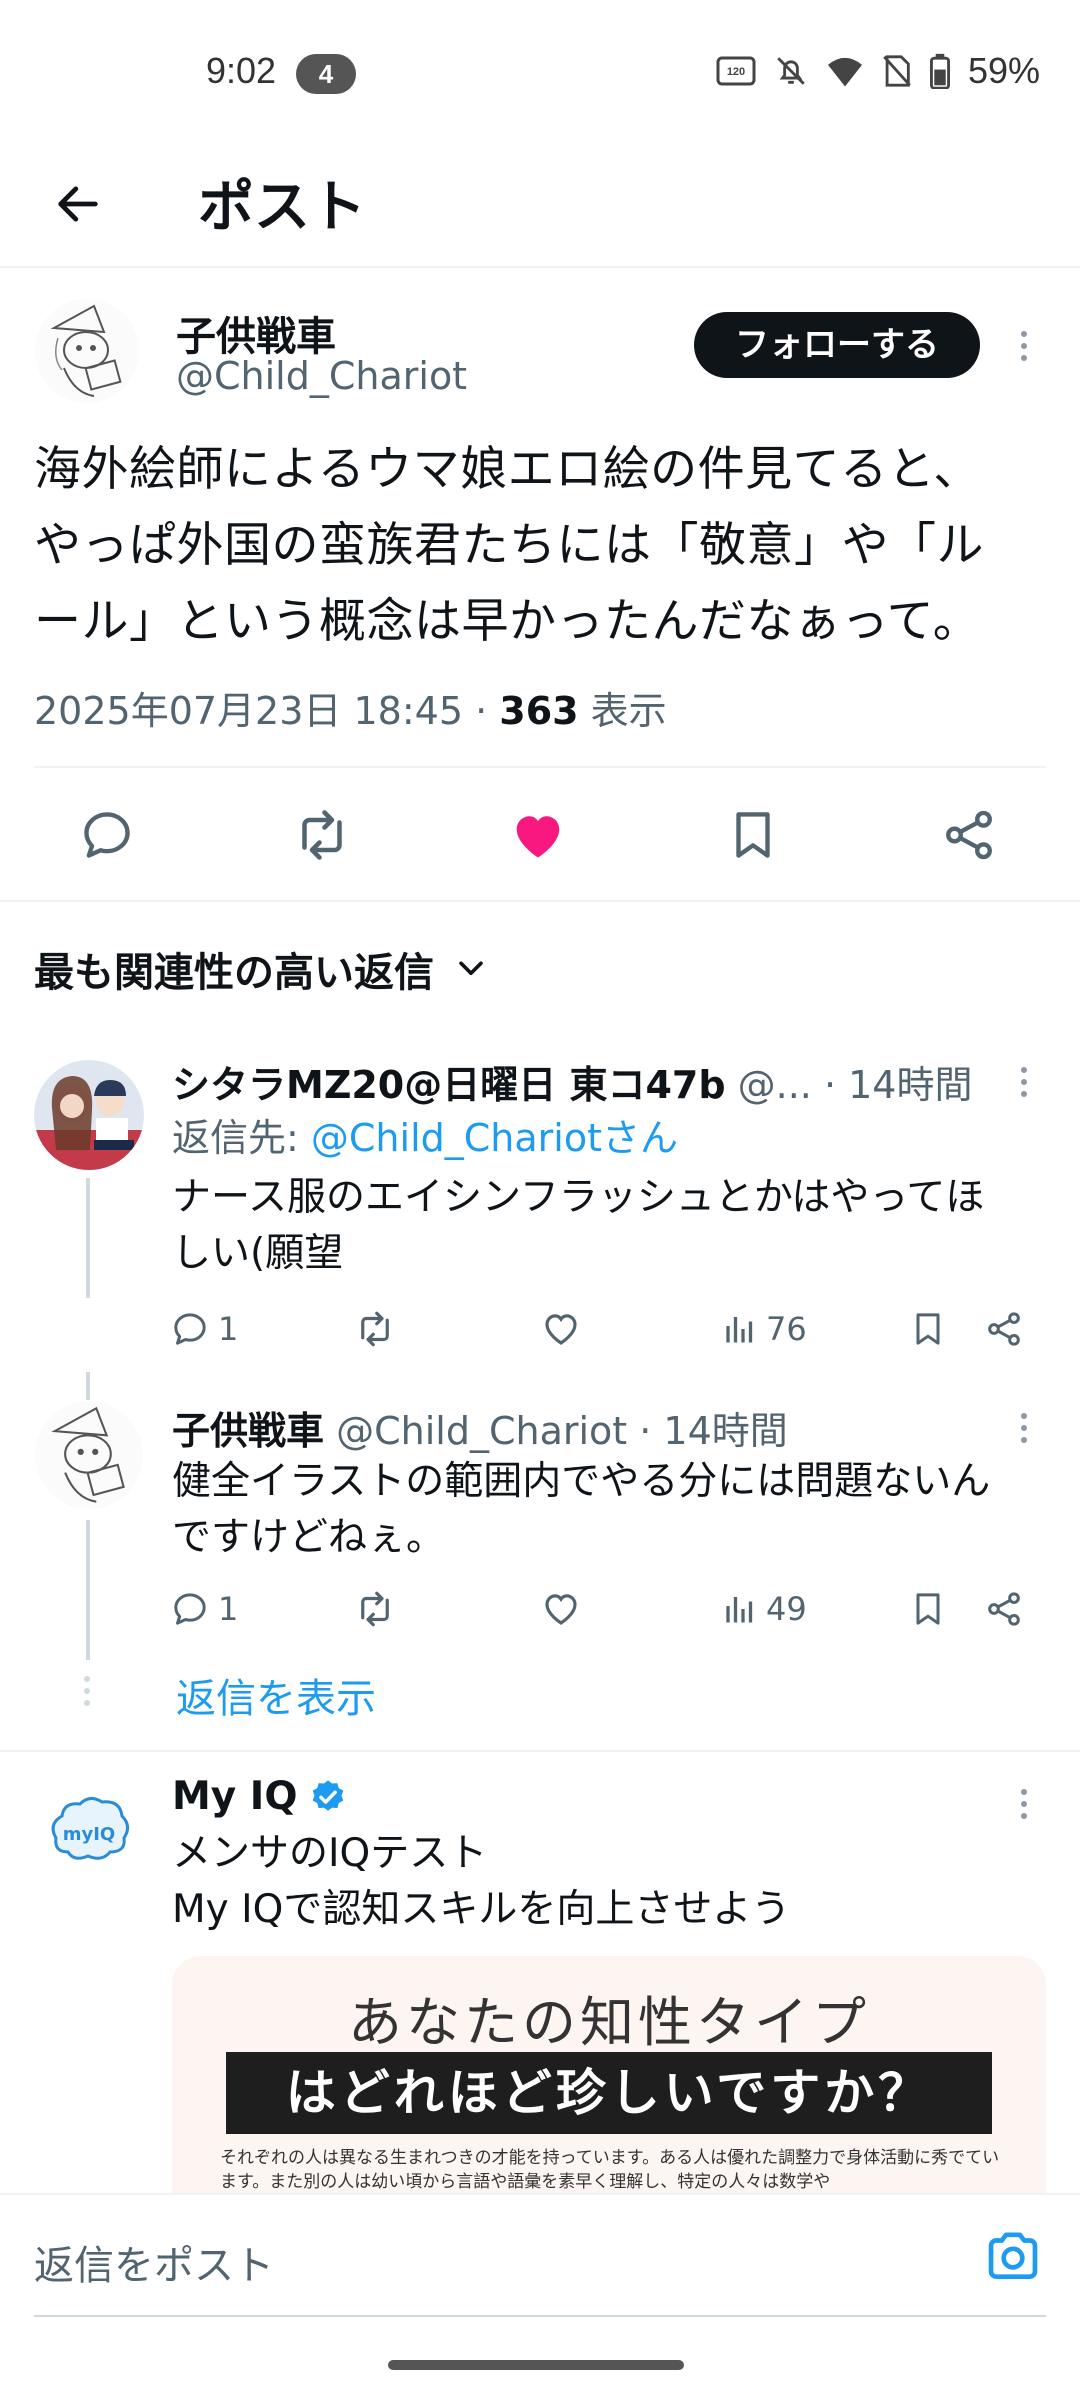 Image resolution: width=1080 pixels, height=2400 pixels. I want to click on home-indicator, so click(536, 2365).